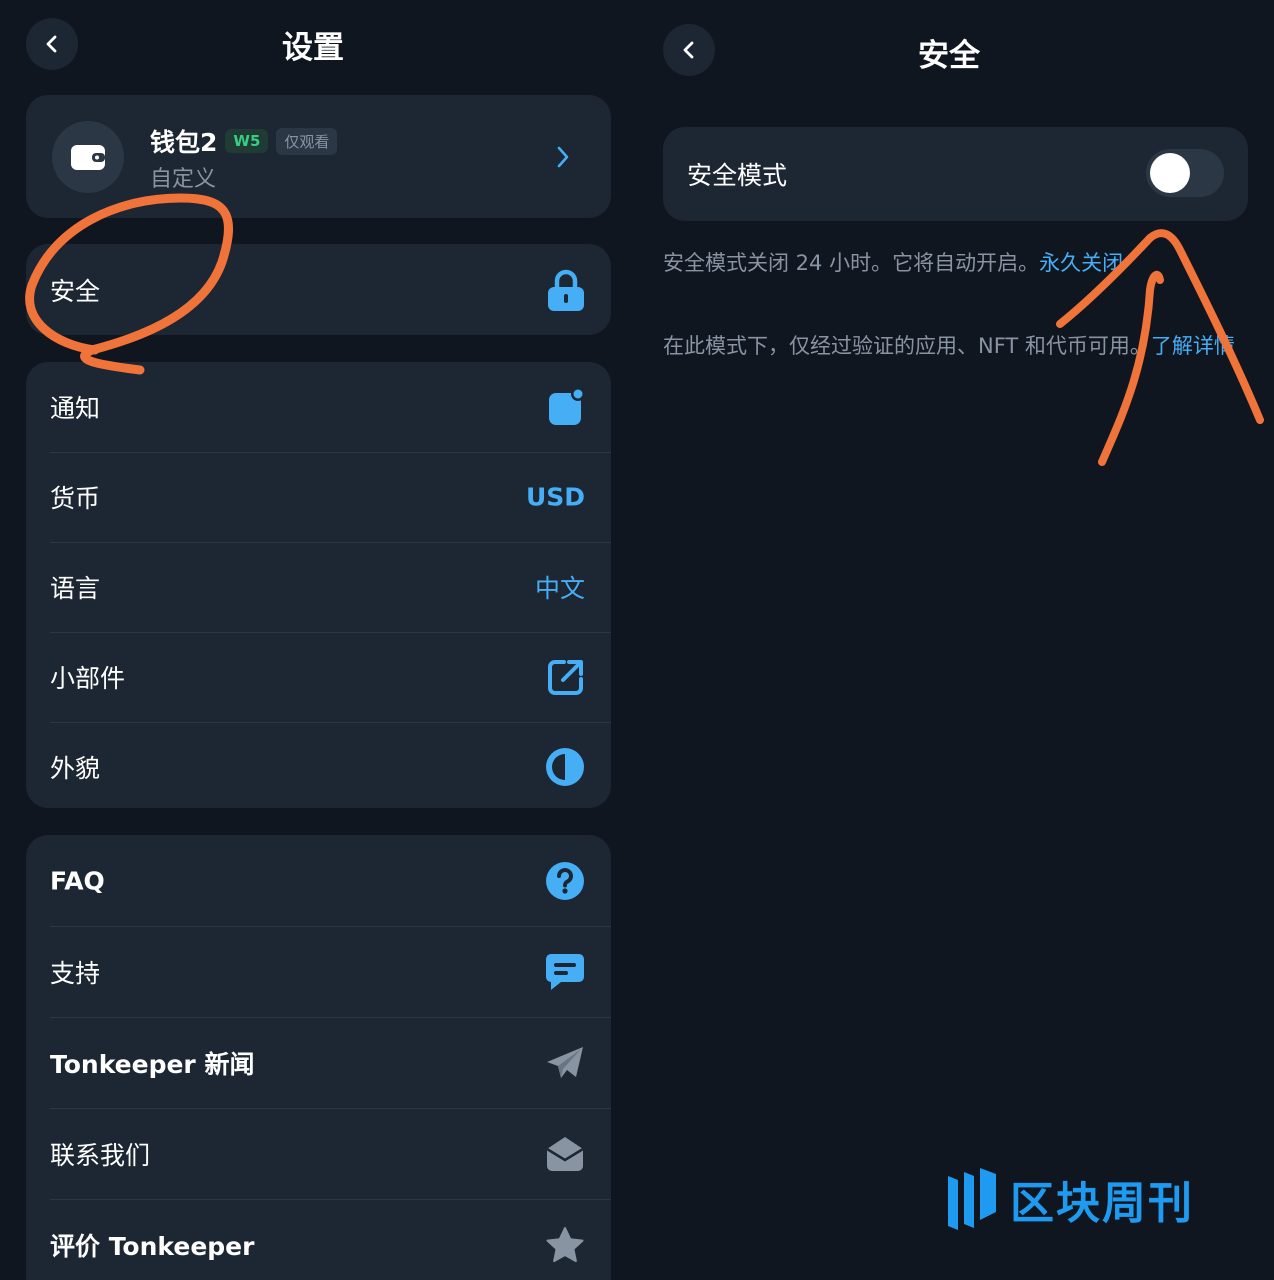 Image resolution: width=1274 pixels, height=1280 pixels. I want to click on watermark: 区块周刊, so click(1069, 1199).